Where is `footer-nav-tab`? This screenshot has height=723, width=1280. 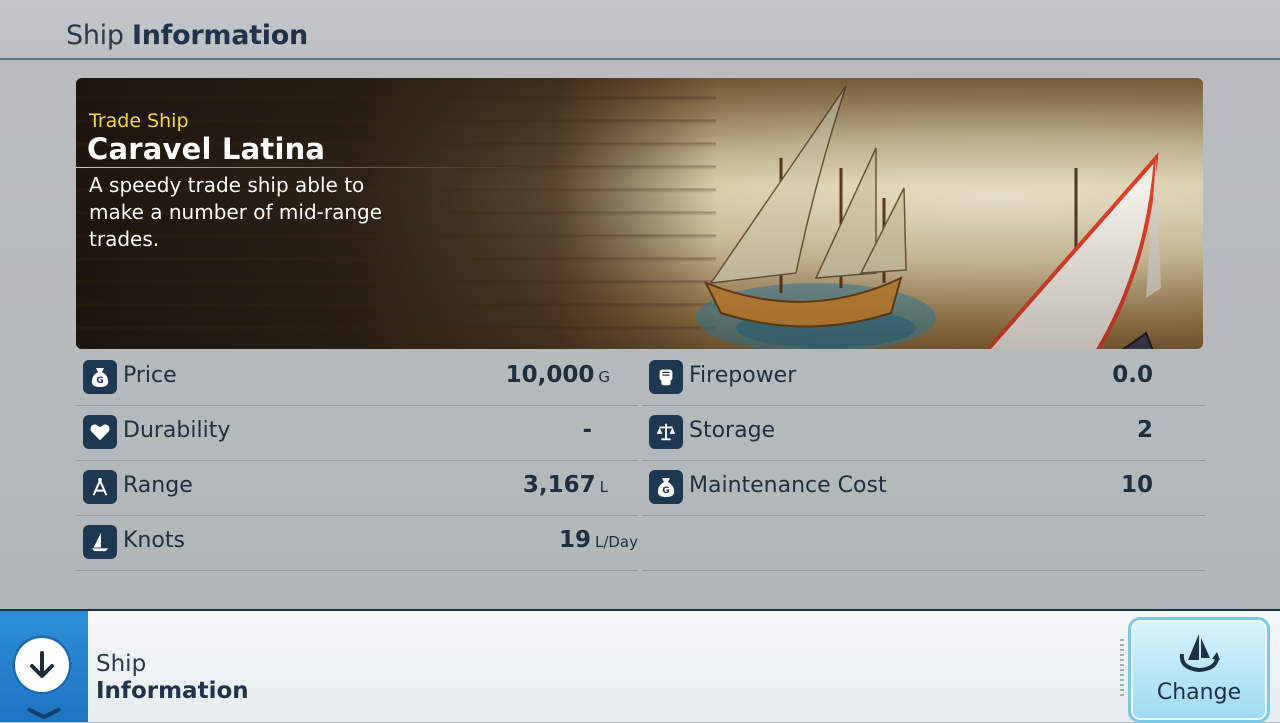
footer-nav-tab is located at coordinates (44, 666).